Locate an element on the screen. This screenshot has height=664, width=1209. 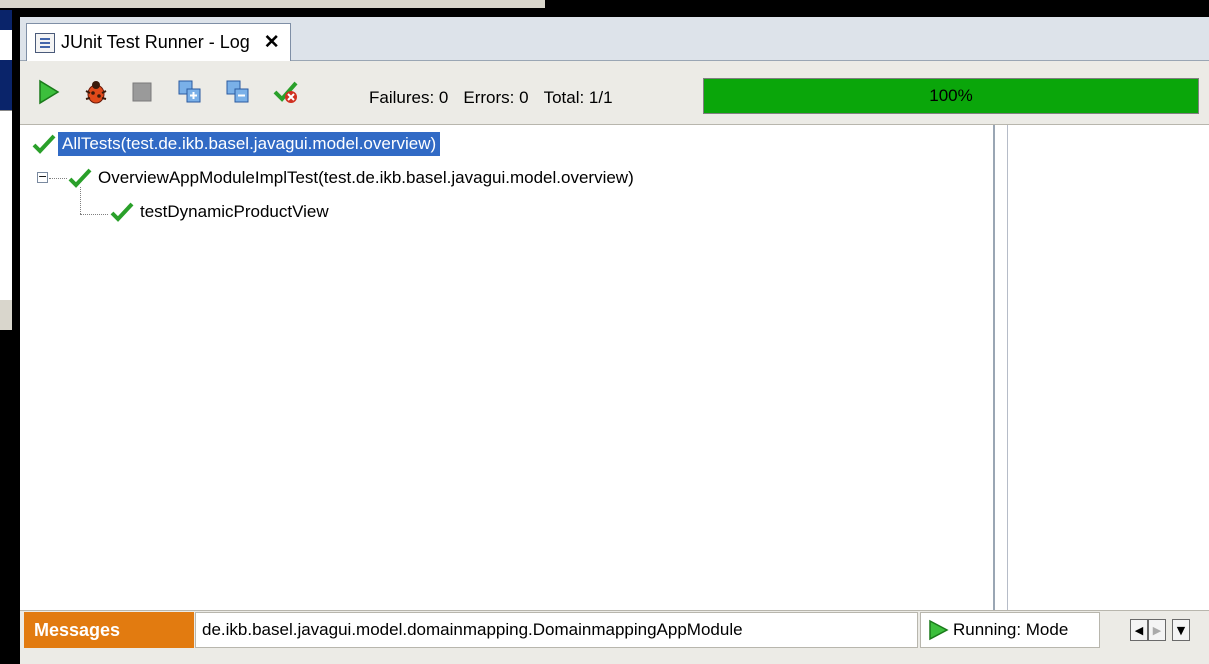
messages-tab: Messages is located at coordinates (109, 630).